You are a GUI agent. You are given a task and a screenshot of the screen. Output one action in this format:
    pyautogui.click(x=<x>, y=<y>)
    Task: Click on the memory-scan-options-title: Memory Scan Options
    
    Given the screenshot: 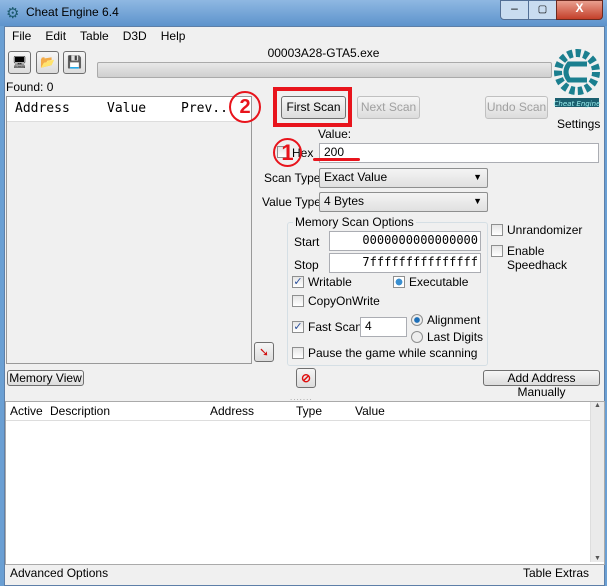 What is the action you would take?
    pyautogui.click(x=354, y=222)
    